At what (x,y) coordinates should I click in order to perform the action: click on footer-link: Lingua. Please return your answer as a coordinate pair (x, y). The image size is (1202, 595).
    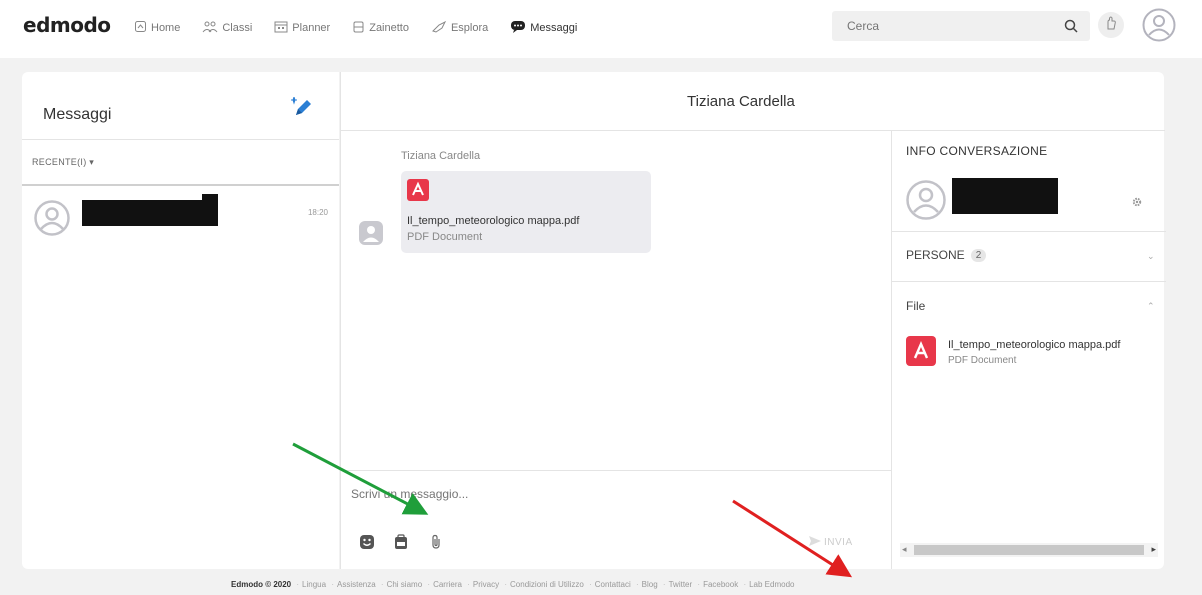
    Looking at the image, I should click on (314, 584).